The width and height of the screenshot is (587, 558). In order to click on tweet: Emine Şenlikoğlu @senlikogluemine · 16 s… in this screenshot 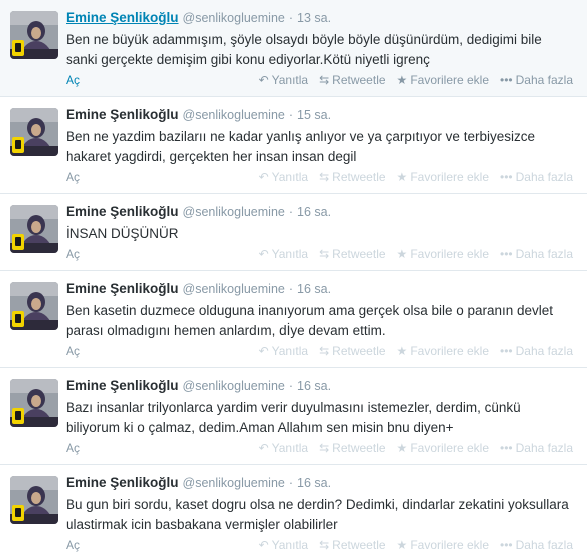, I will do `click(293, 232)`.